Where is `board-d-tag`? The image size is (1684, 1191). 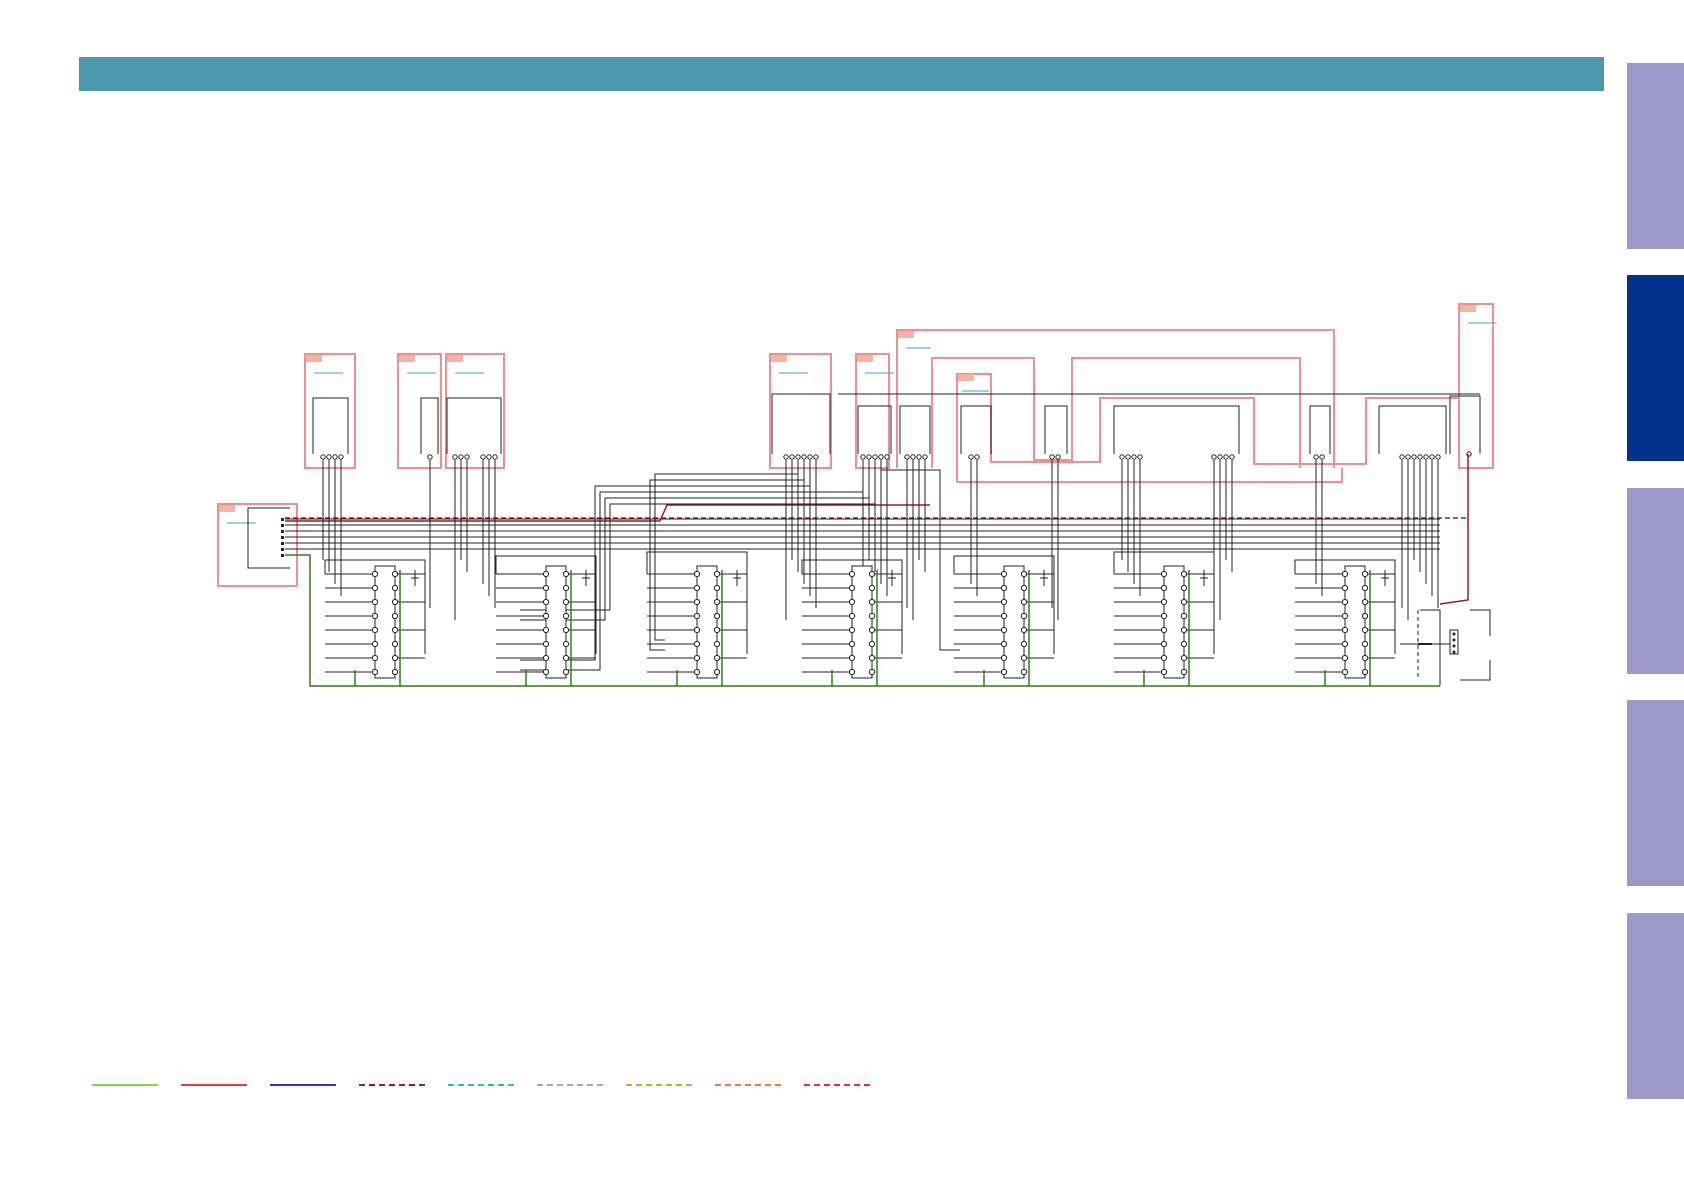
board-d-tag is located at coordinates (779, 358).